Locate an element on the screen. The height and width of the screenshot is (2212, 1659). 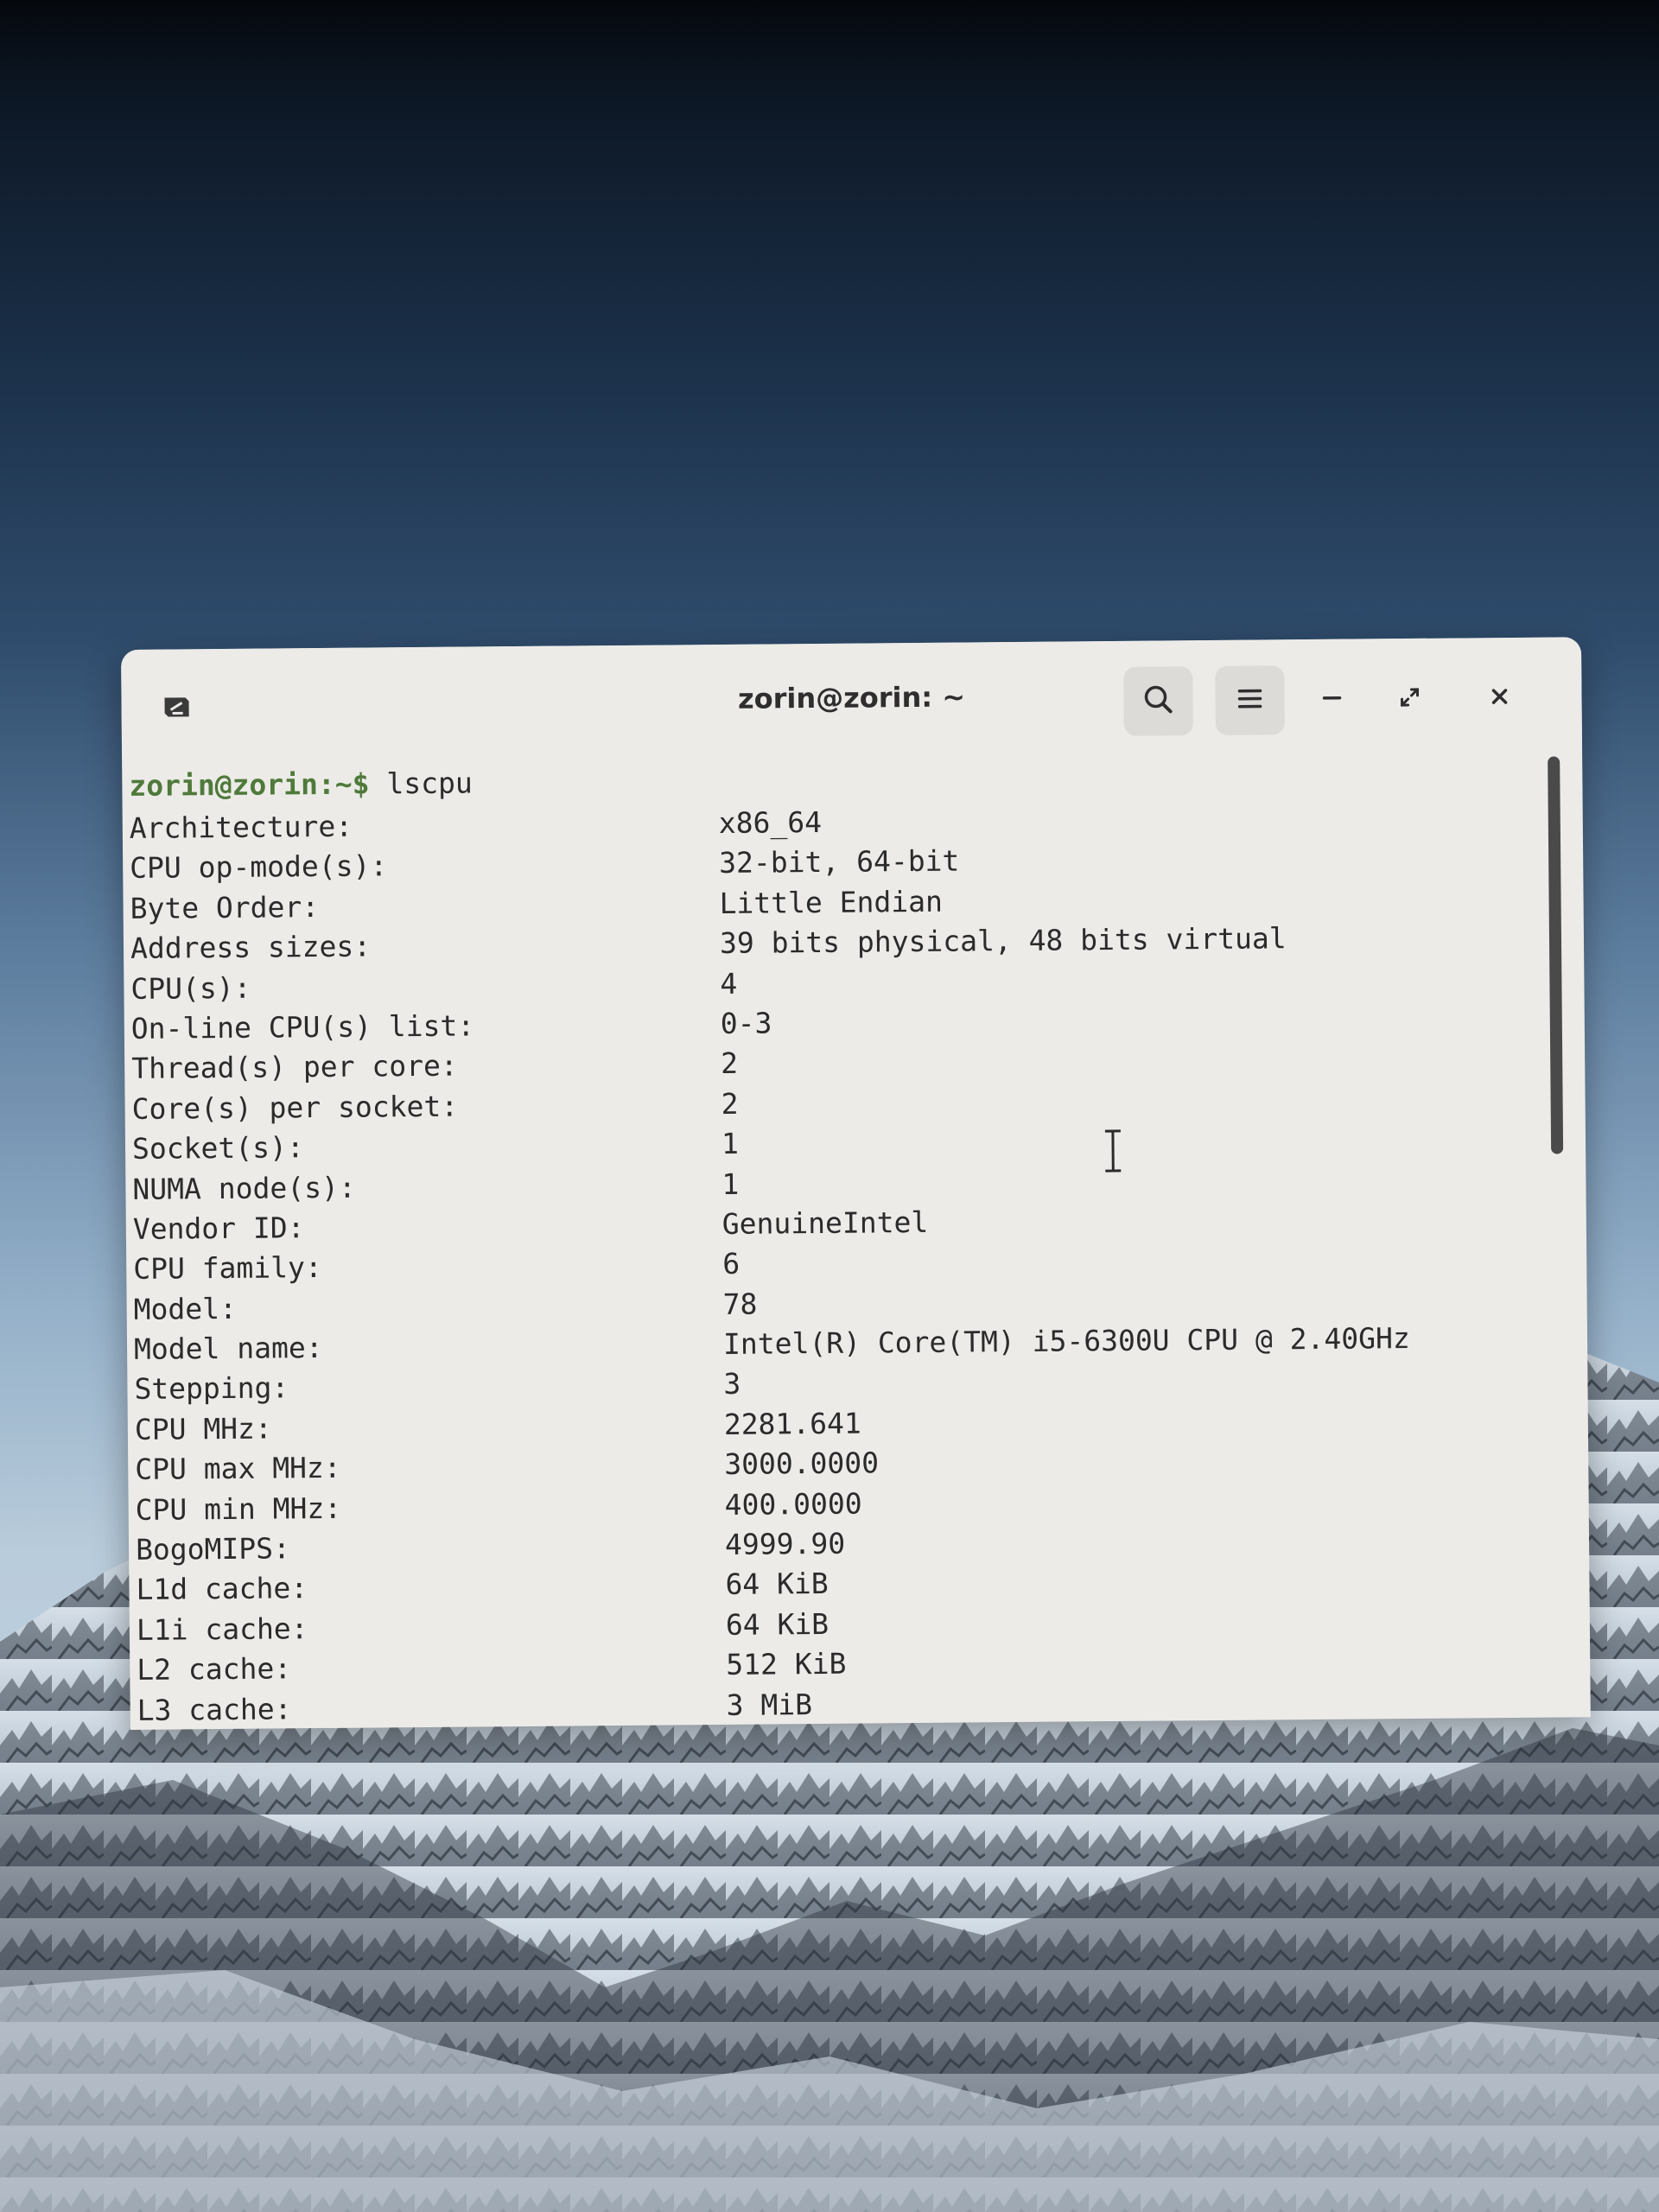
close-icon is located at coordinates (1499, 698).